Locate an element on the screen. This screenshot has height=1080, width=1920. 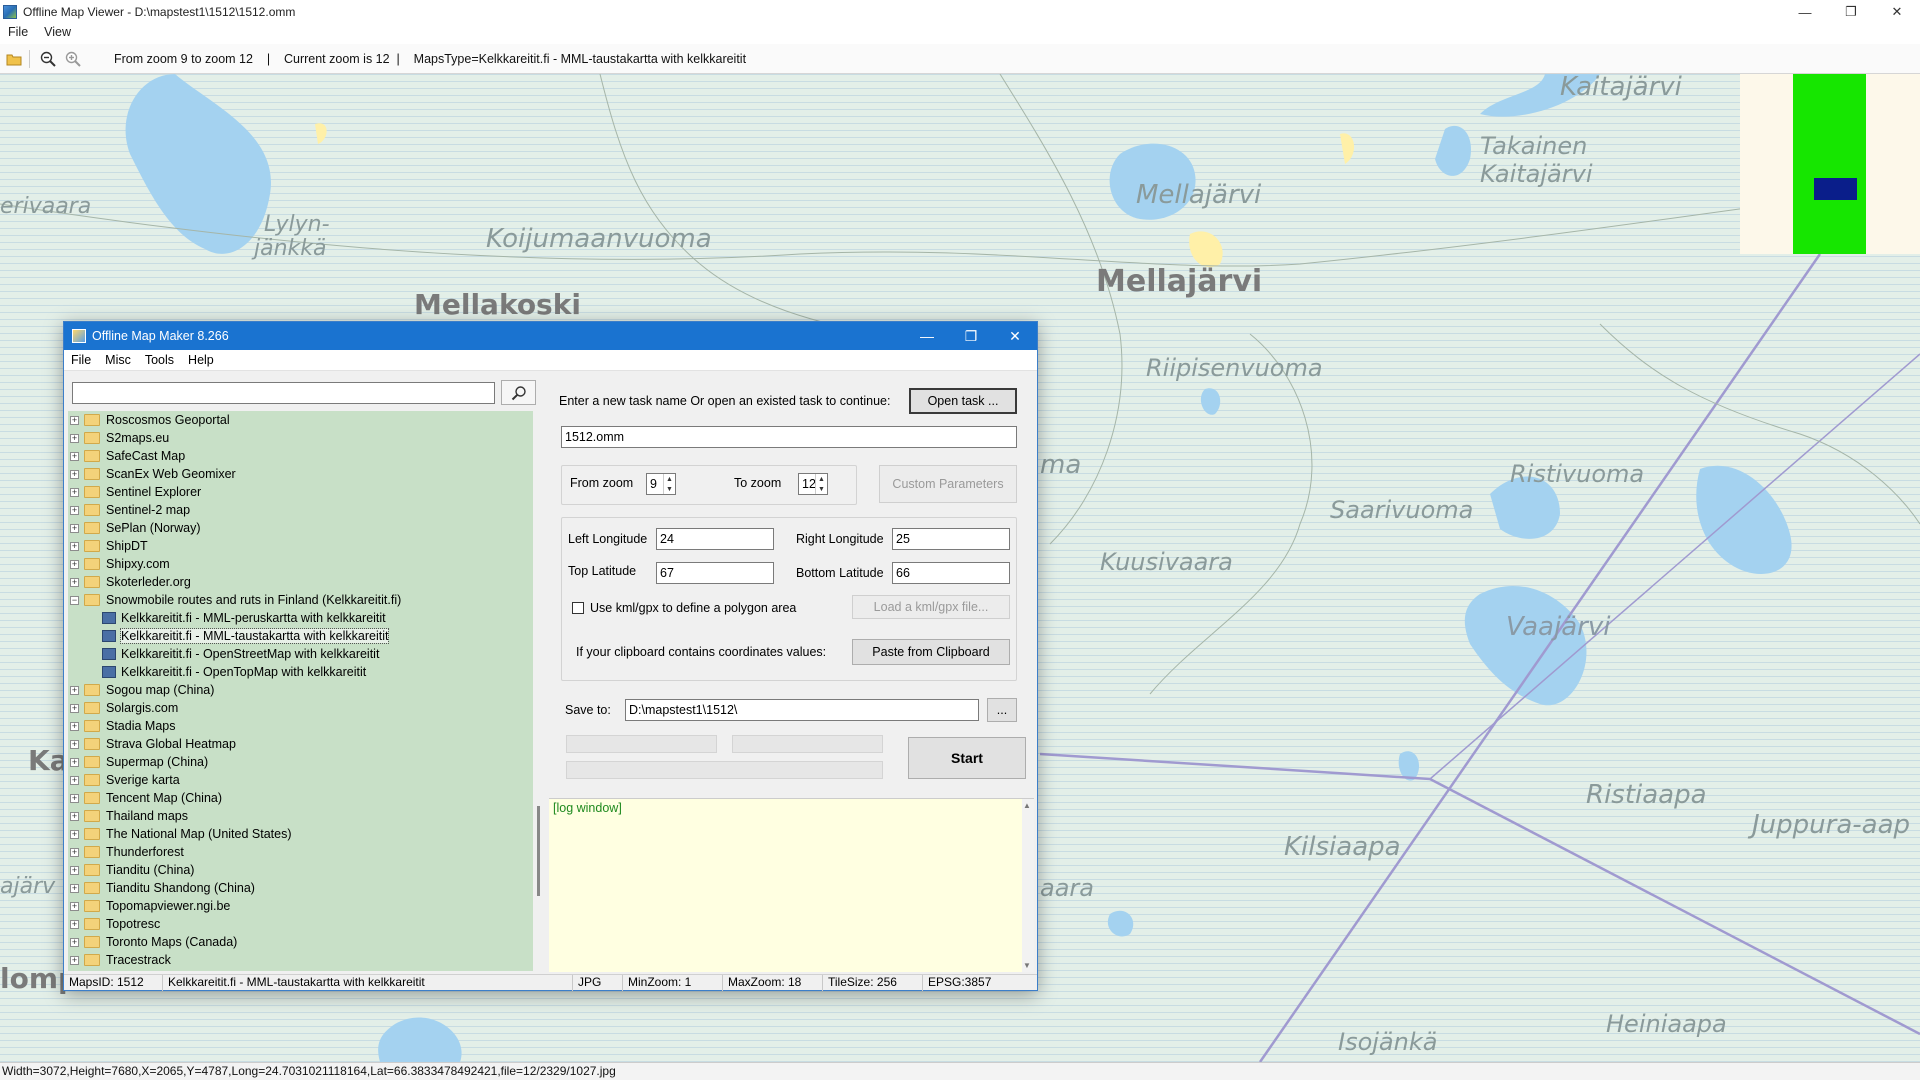
spinner-arrows-icon: ▲ ▼ is located at coordinates (821, 484).